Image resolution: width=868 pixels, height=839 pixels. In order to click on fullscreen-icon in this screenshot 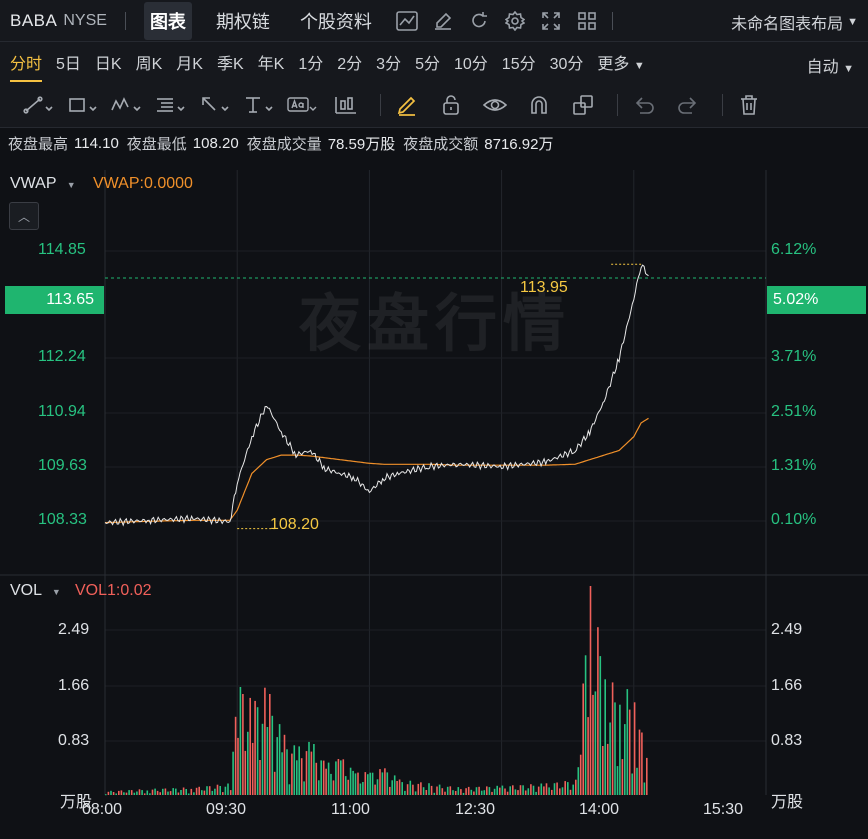, I will do `click(551, 21)`.